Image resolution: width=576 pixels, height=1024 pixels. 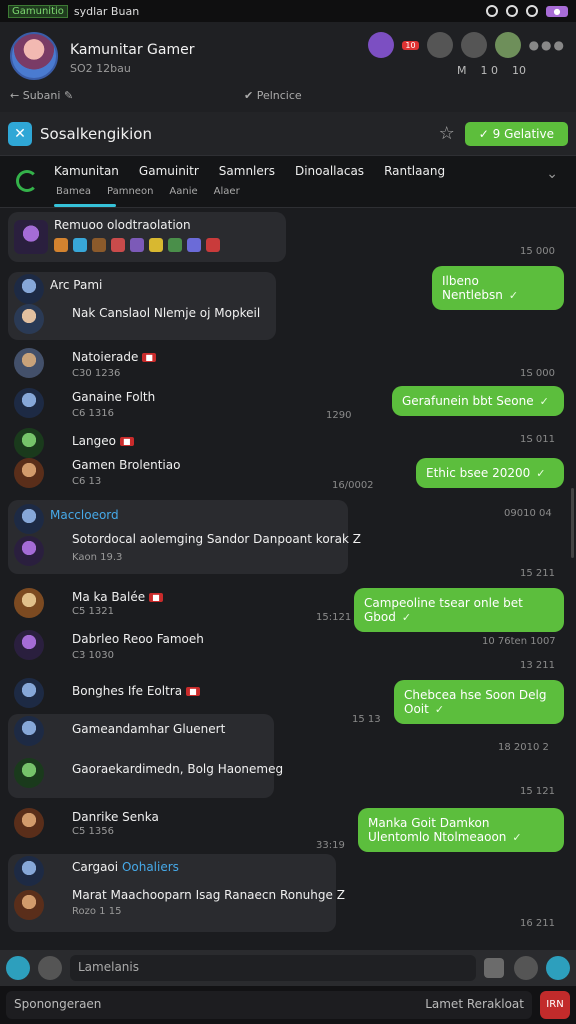 I want to click on group-bar: ✕ Sosalkengikion ☆ ✓ 9 Gelative, so click(x=288, y=134).